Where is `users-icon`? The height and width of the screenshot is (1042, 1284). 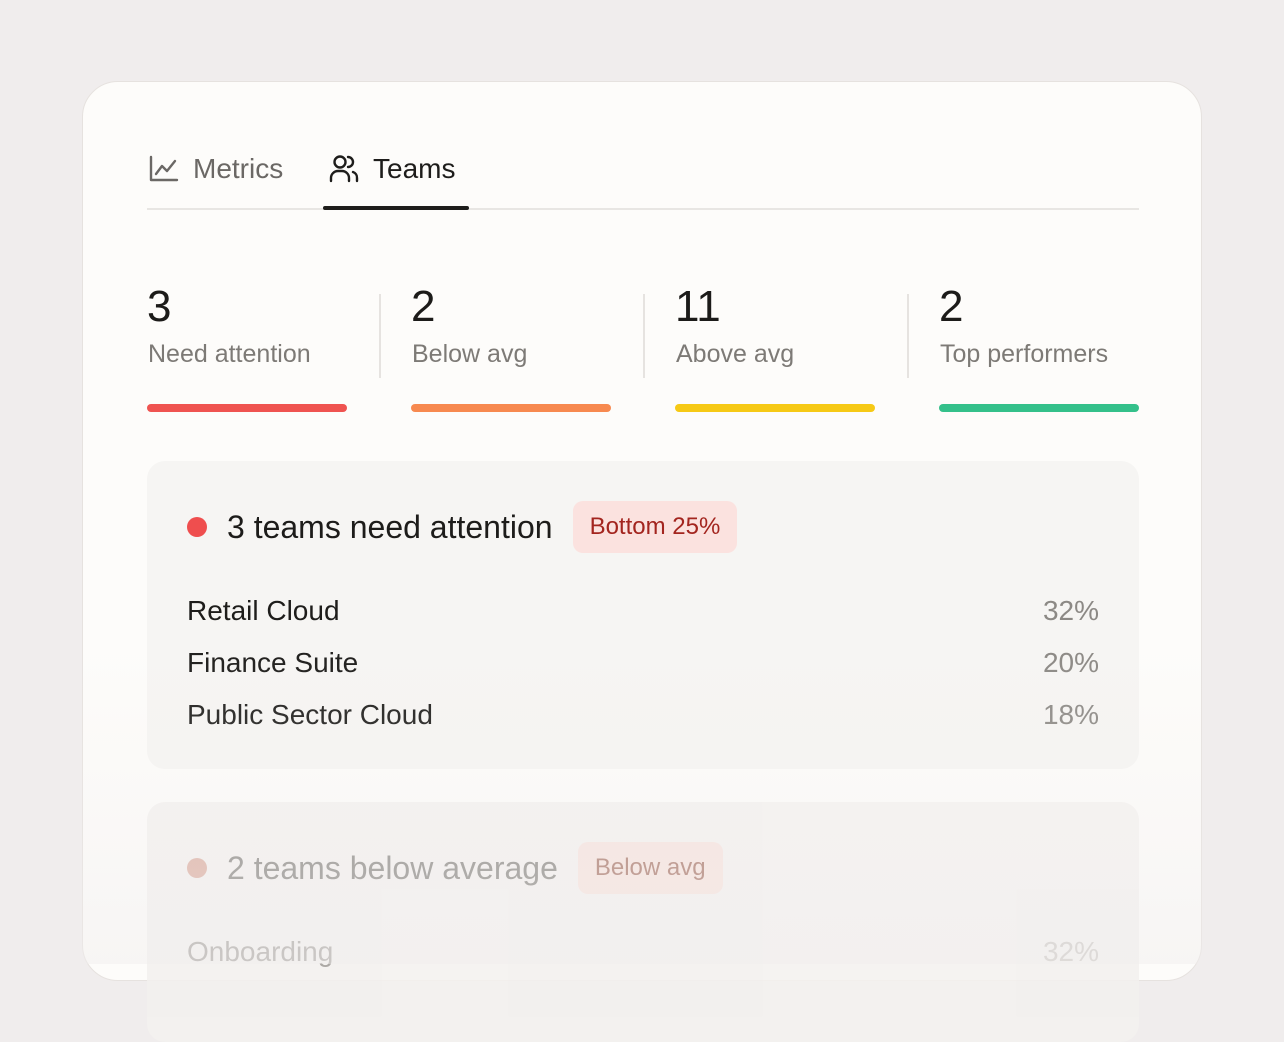 users-icon is located at coordinates (344, 169).